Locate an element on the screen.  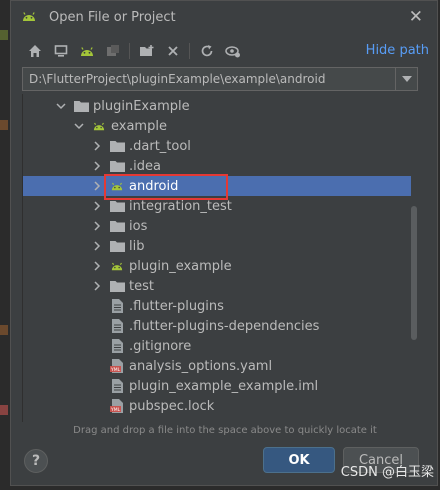
tree-row-label: pubspec.lock is located at coordinates (172, 406).